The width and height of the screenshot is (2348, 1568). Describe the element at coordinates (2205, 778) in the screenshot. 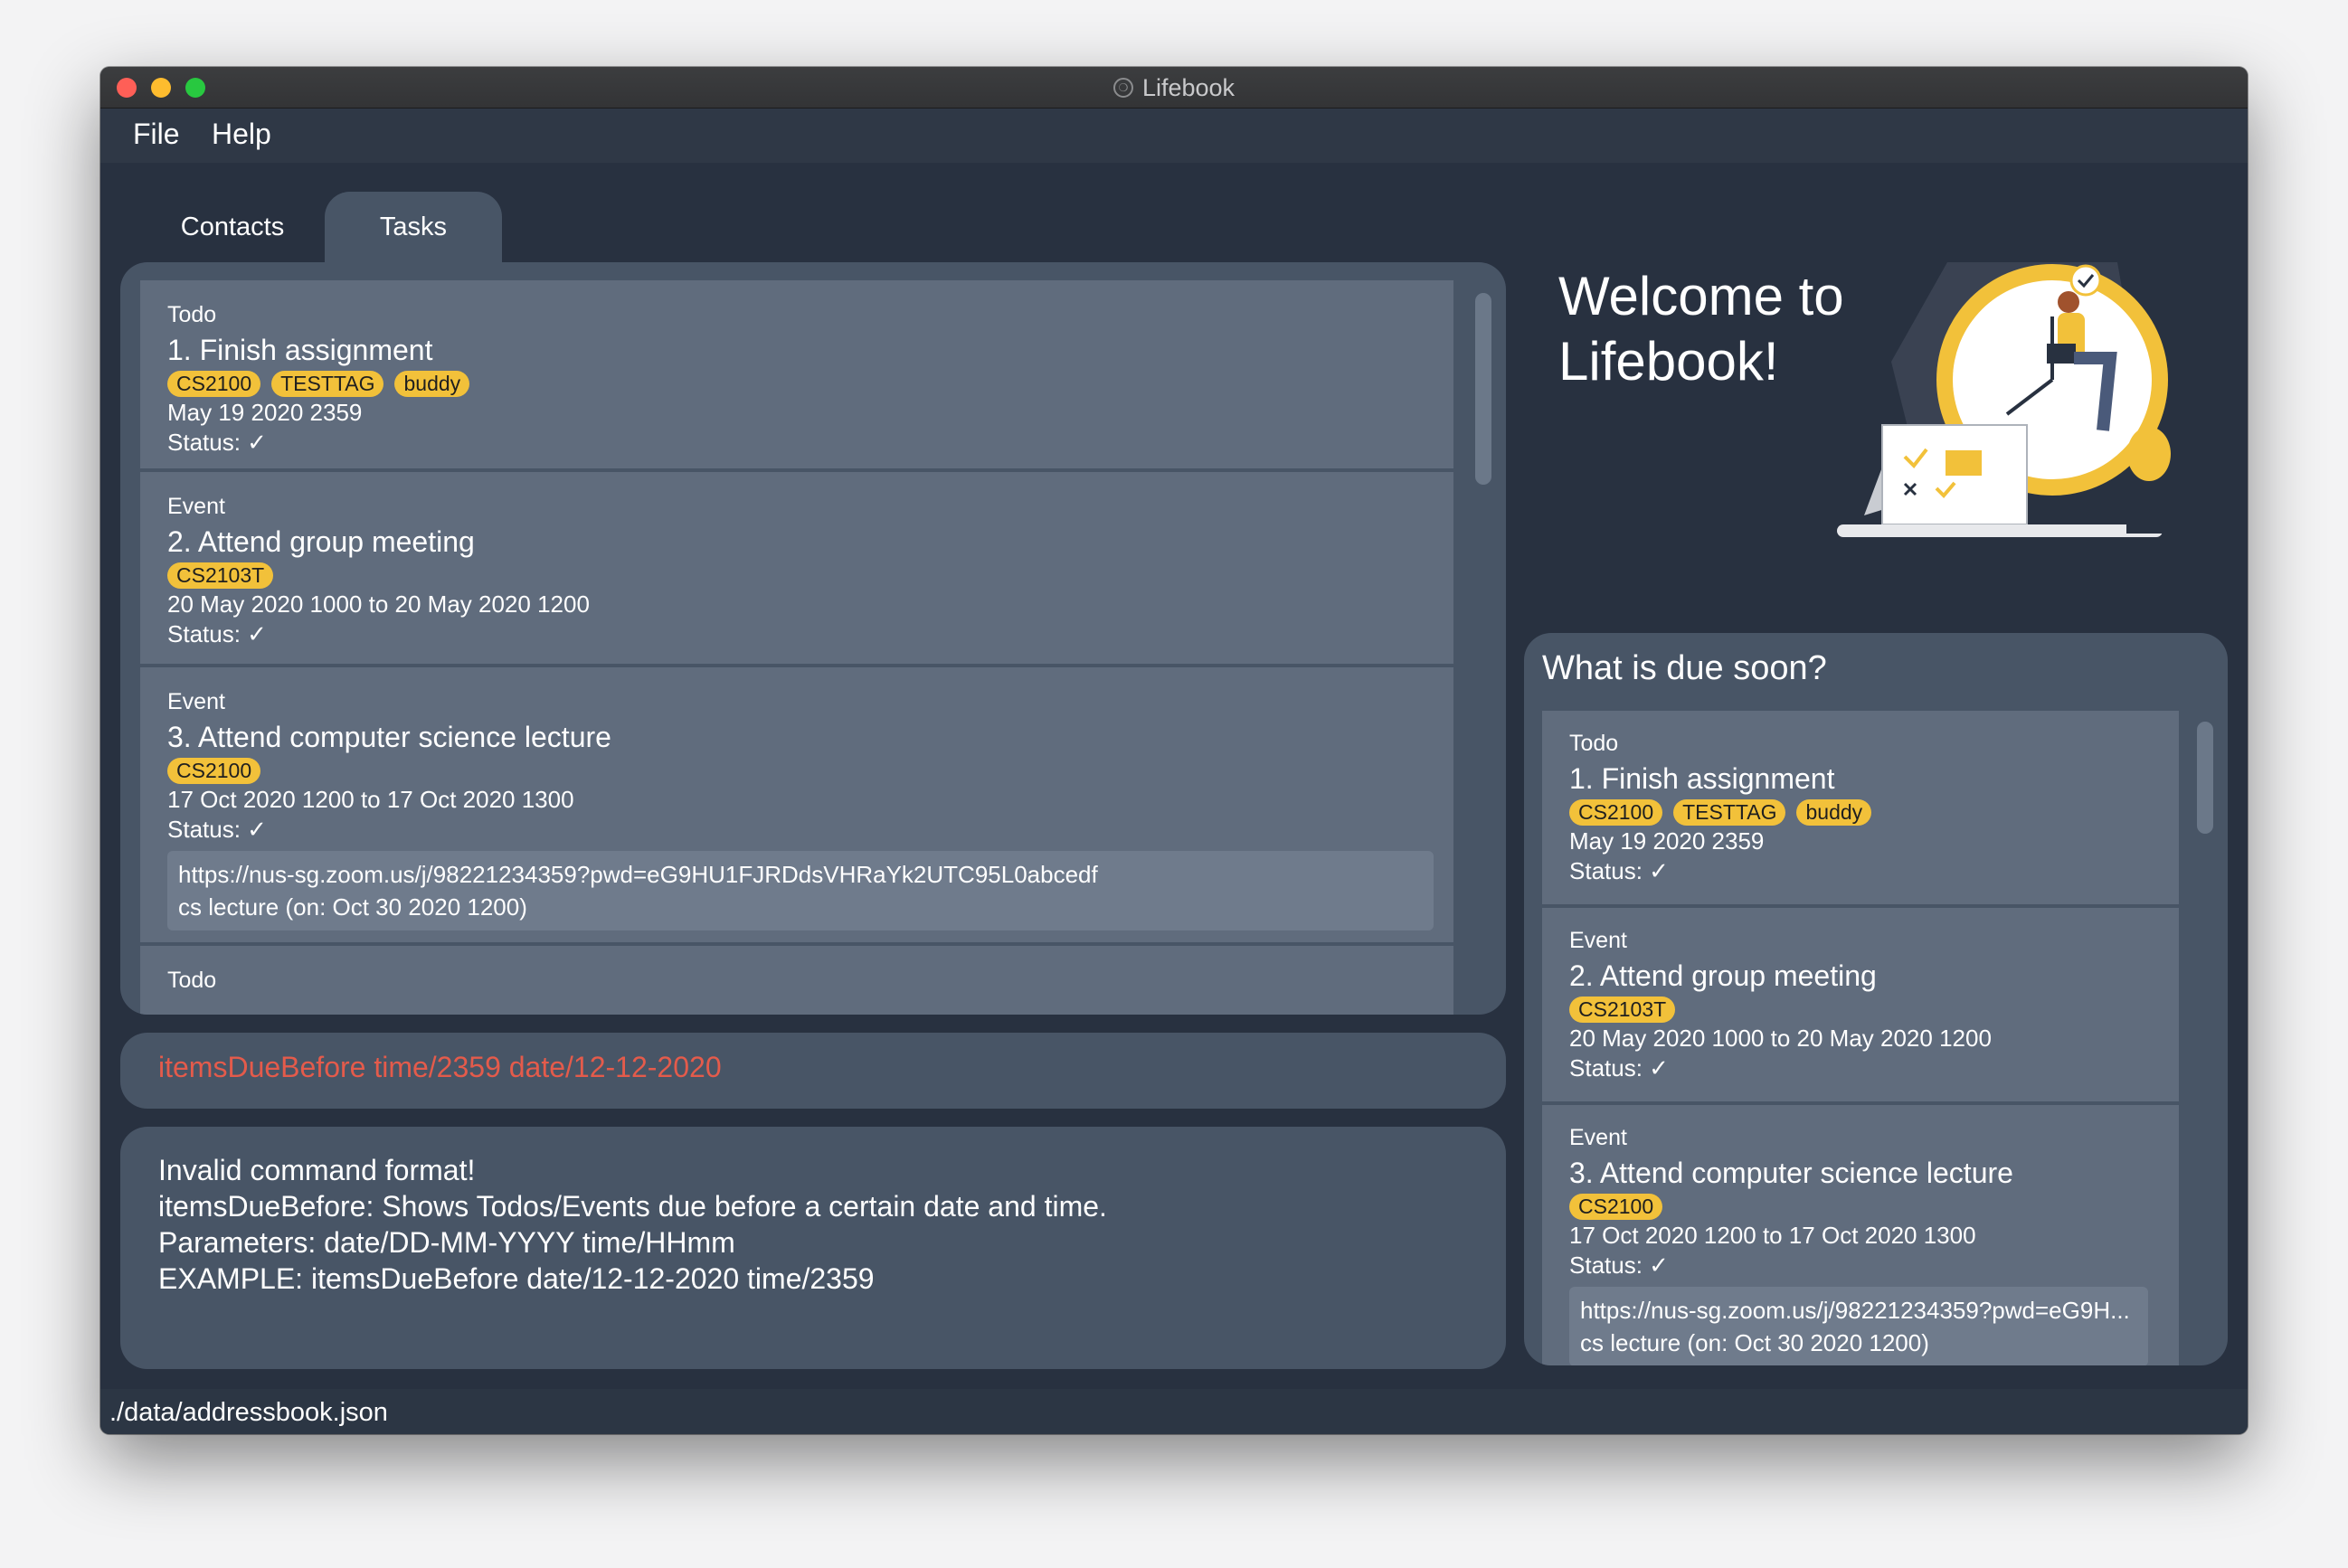

I see `due-soon-scrollbar` at that location.